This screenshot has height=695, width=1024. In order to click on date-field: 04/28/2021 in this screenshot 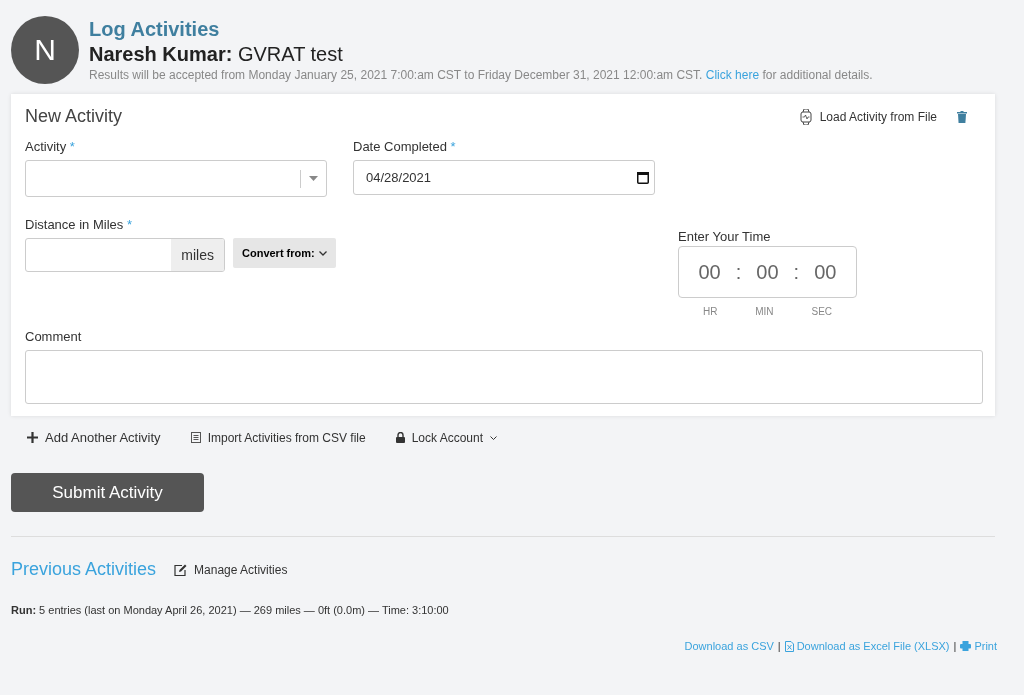, I will do `click(504, 177)`.